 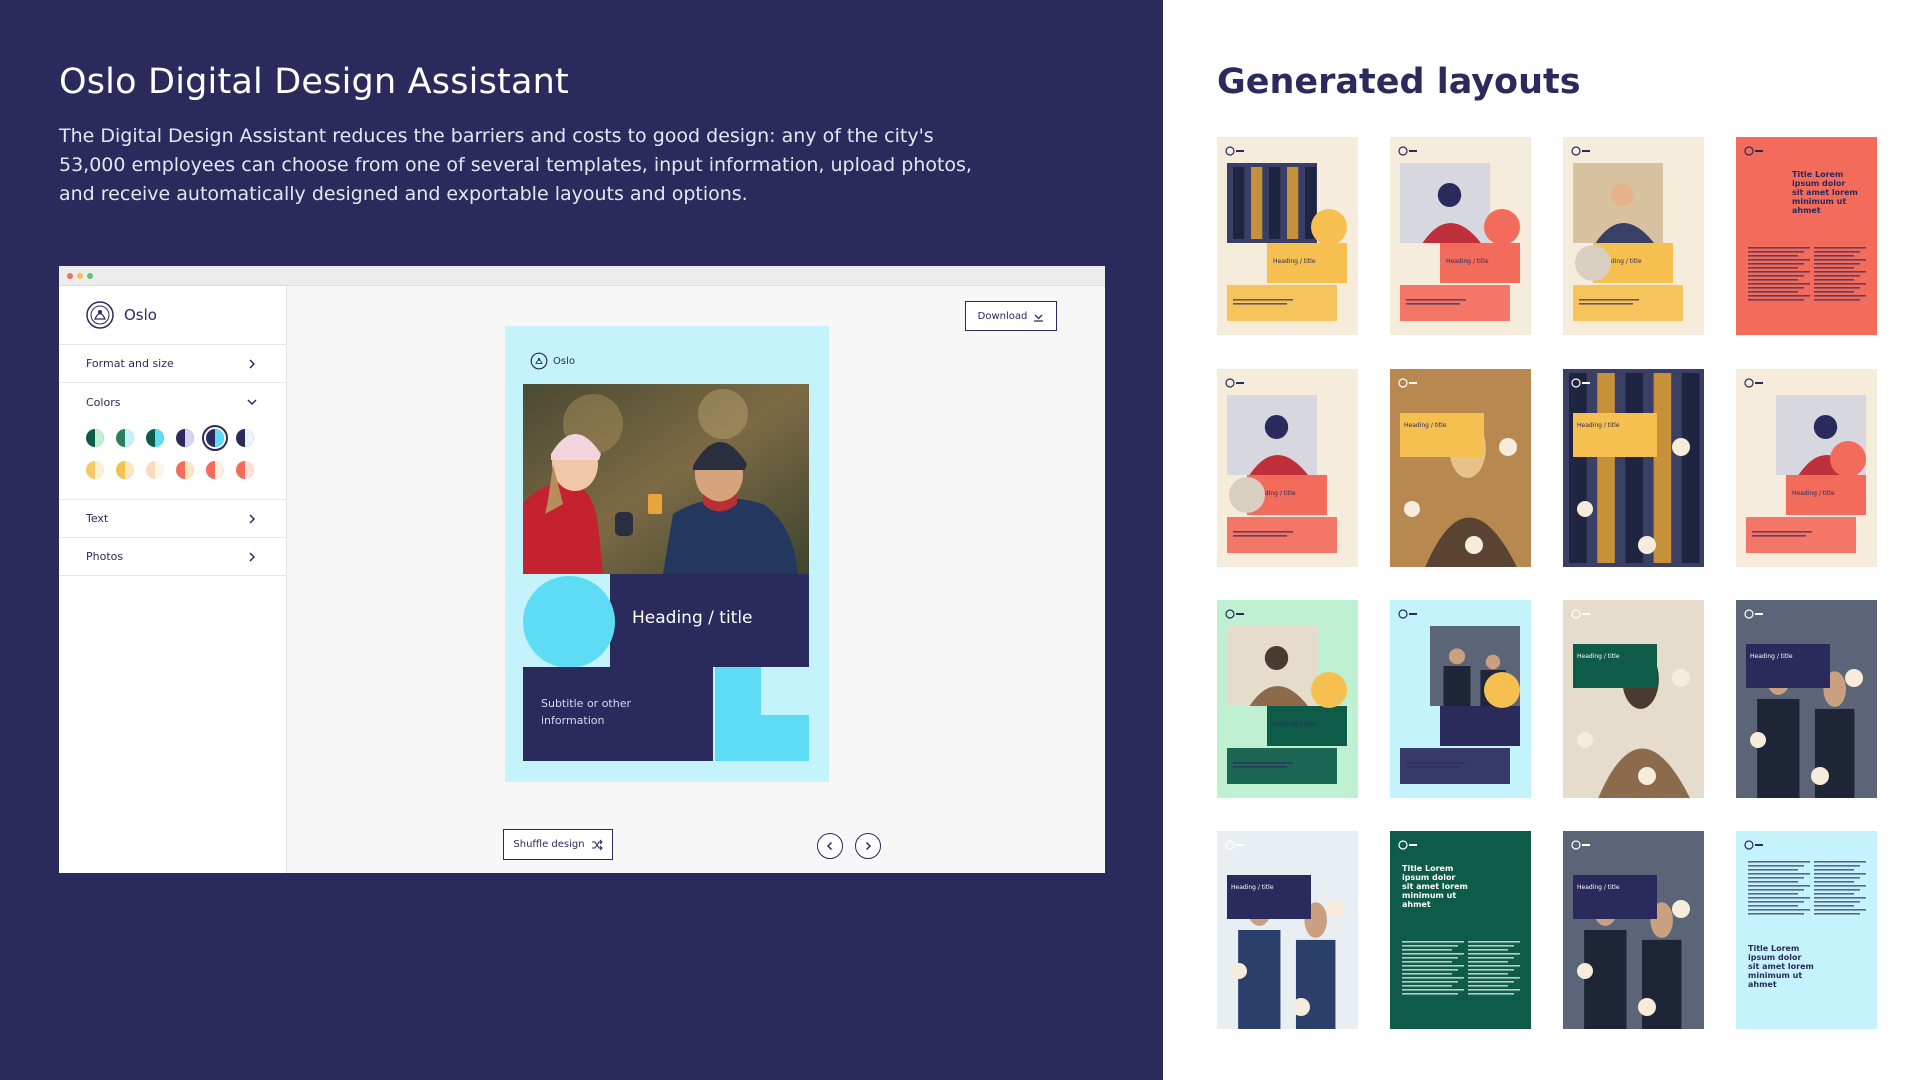 What do you see at coordinates (564, 361) in the screenshot?
I see `poster-brand: Oslo` at bounding box center [564, 361].